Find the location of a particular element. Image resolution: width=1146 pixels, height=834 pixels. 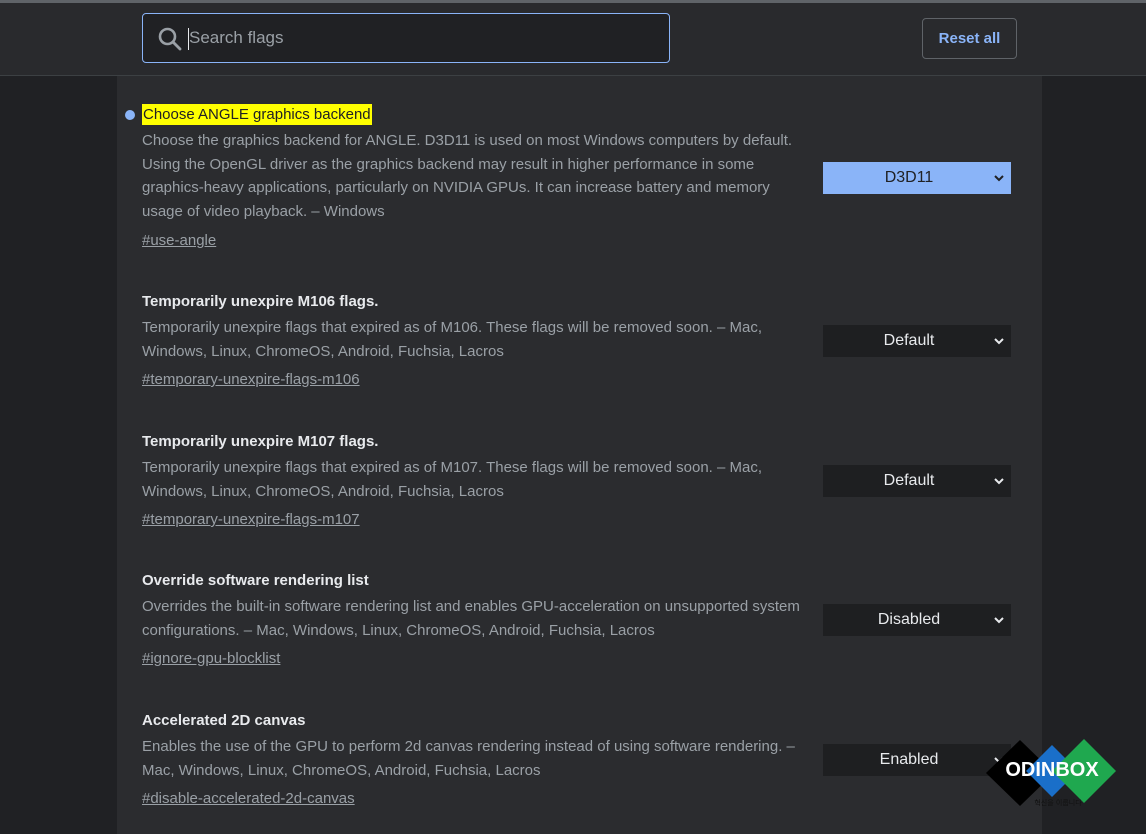

flag-select-unexpire-m107: Default is located at coordinates (917, 481).